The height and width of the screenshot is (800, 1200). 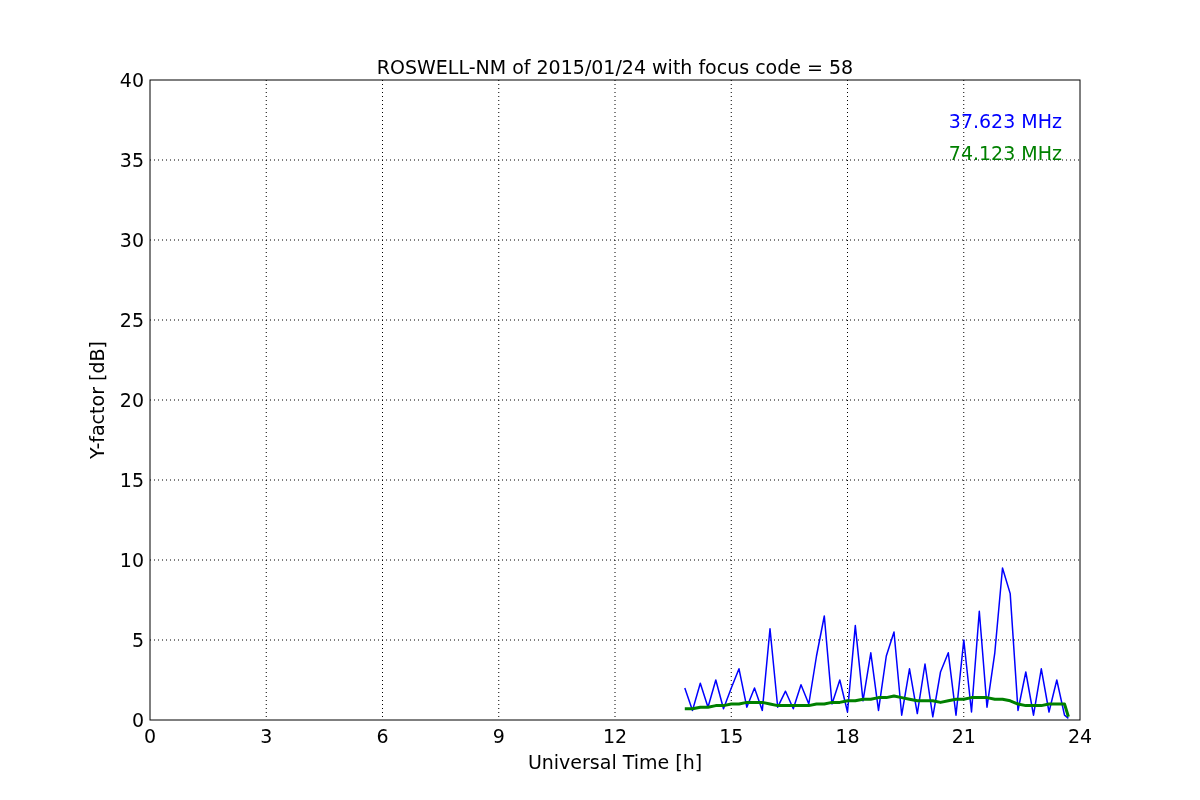 I want to click on y-tick-label: 30, so click(x=131, y=240).